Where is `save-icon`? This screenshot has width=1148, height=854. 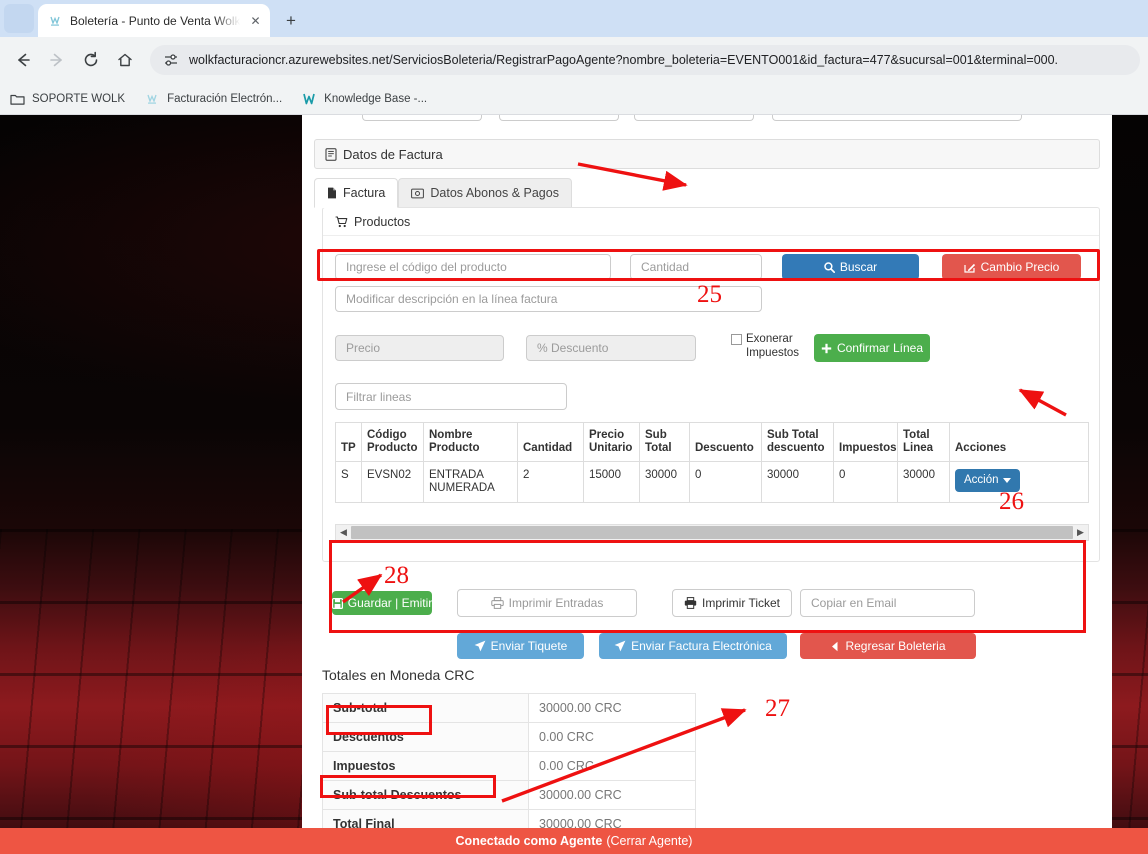
save-icon is located at coordinates (337, 603).